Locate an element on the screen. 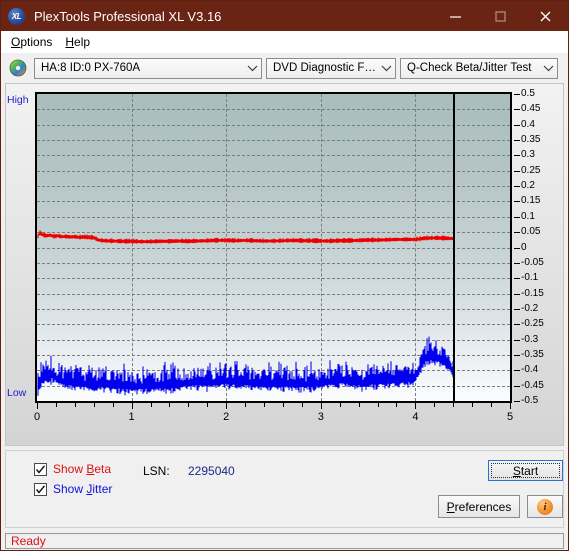 Image resolution: width=569 pixels, height=551 pixels. x-axis-tick-label: 2 is located at coordinates (226, 417).